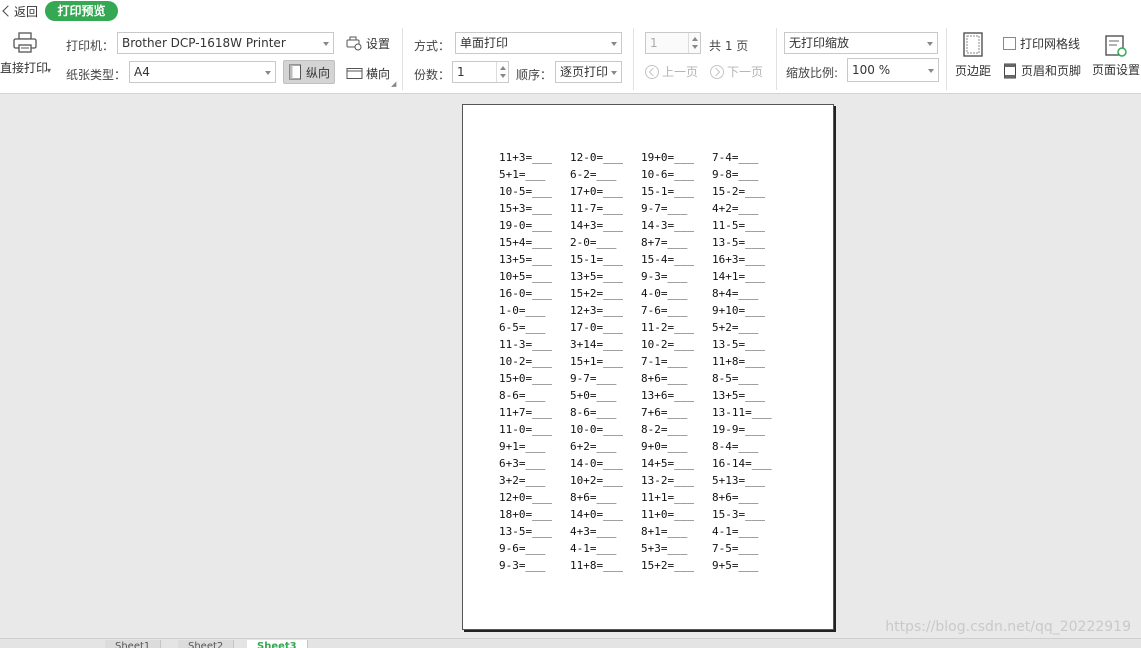 This screenshot has height=648, width=1141. What do you see at coordinates (593, 174) in the screenshot?
I see `equation-item: 6-2=___` at bounding box center [593, 174].